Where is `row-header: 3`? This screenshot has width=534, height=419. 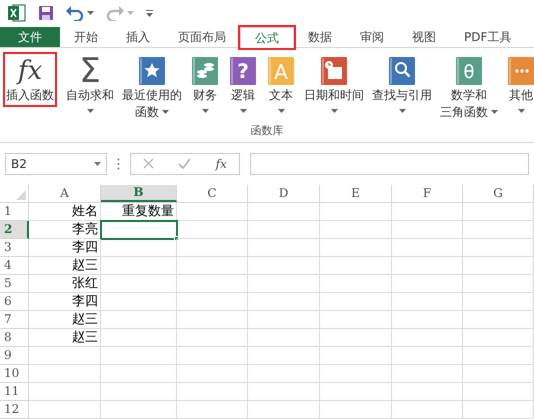 row-header: 3 is located at coordinates (14, 247).